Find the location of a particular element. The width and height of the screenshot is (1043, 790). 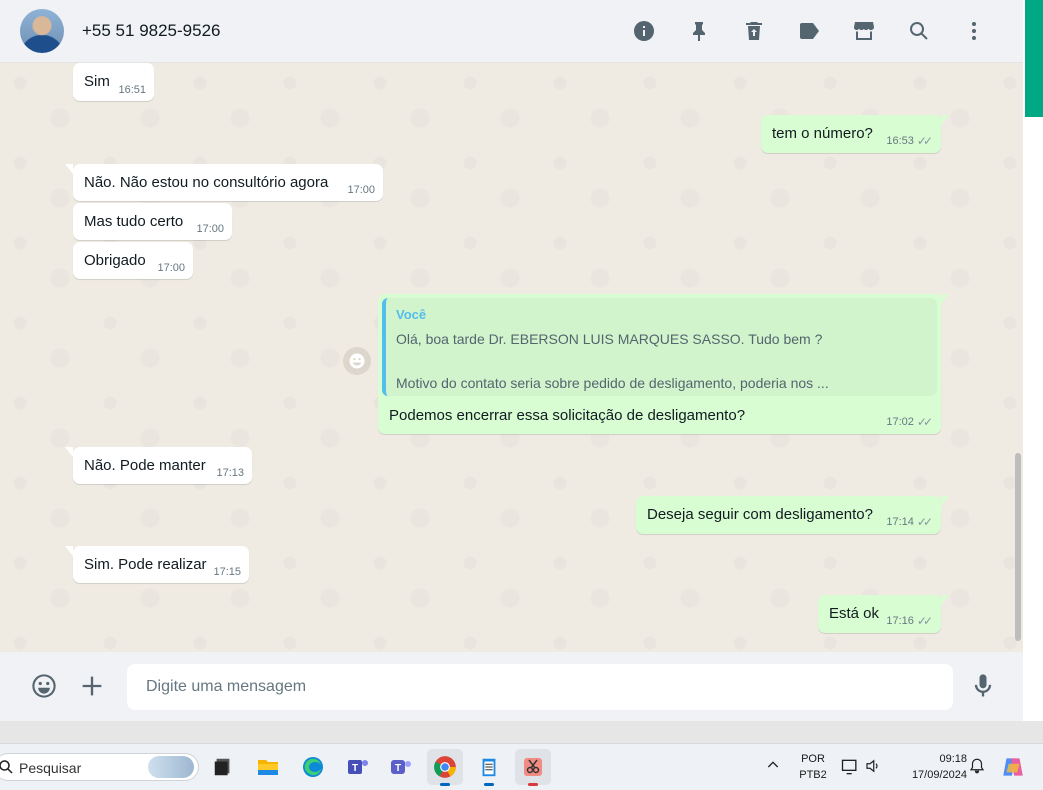

message-incoming: Não. Pode manter 17:13 is located at coordinates (158, 465).